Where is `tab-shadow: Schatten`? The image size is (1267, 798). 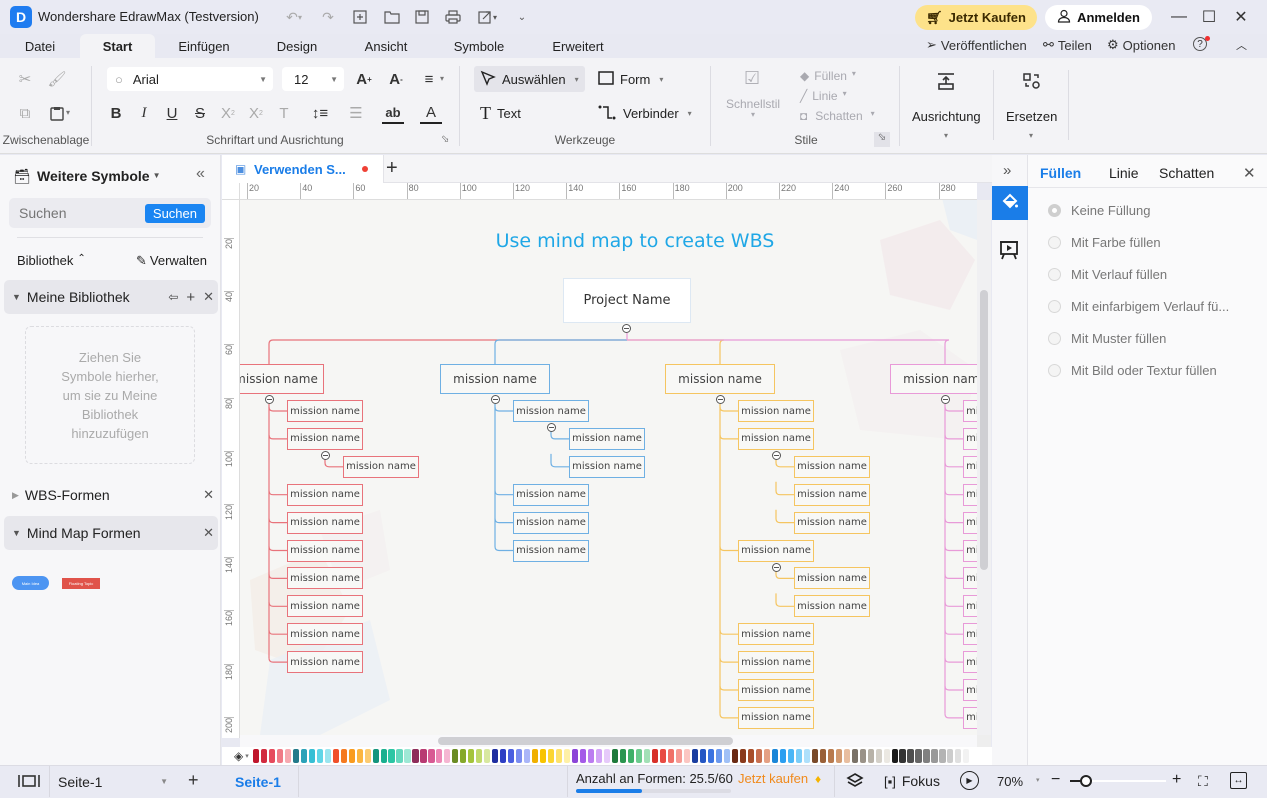
tab-shadow: Schatten is located at coordinates (1186, 173).